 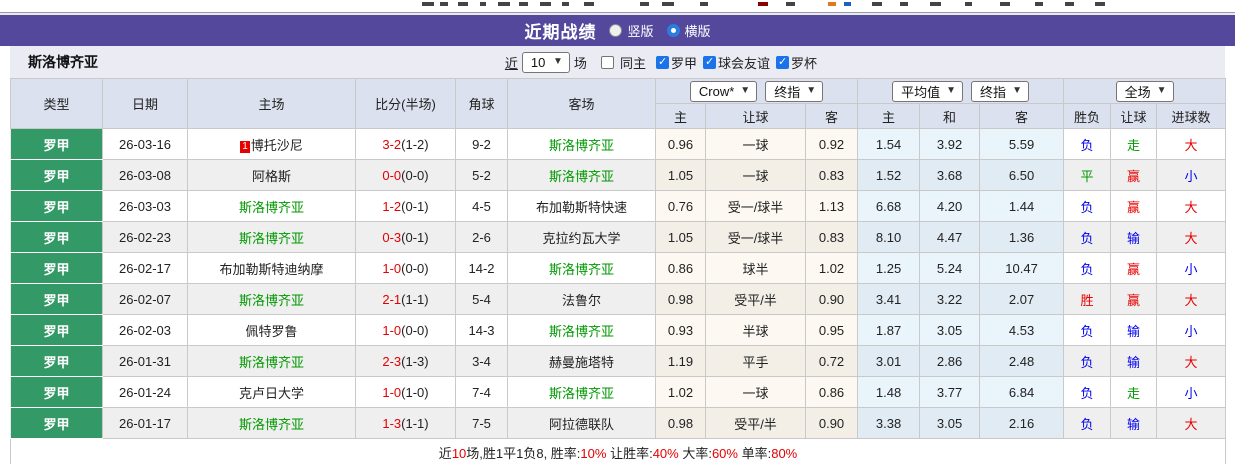 What do you see at coordinates (405, 144) in the screenshot?
I see `match-score: 3-2(1-2)` at bounding box center [405, 144].